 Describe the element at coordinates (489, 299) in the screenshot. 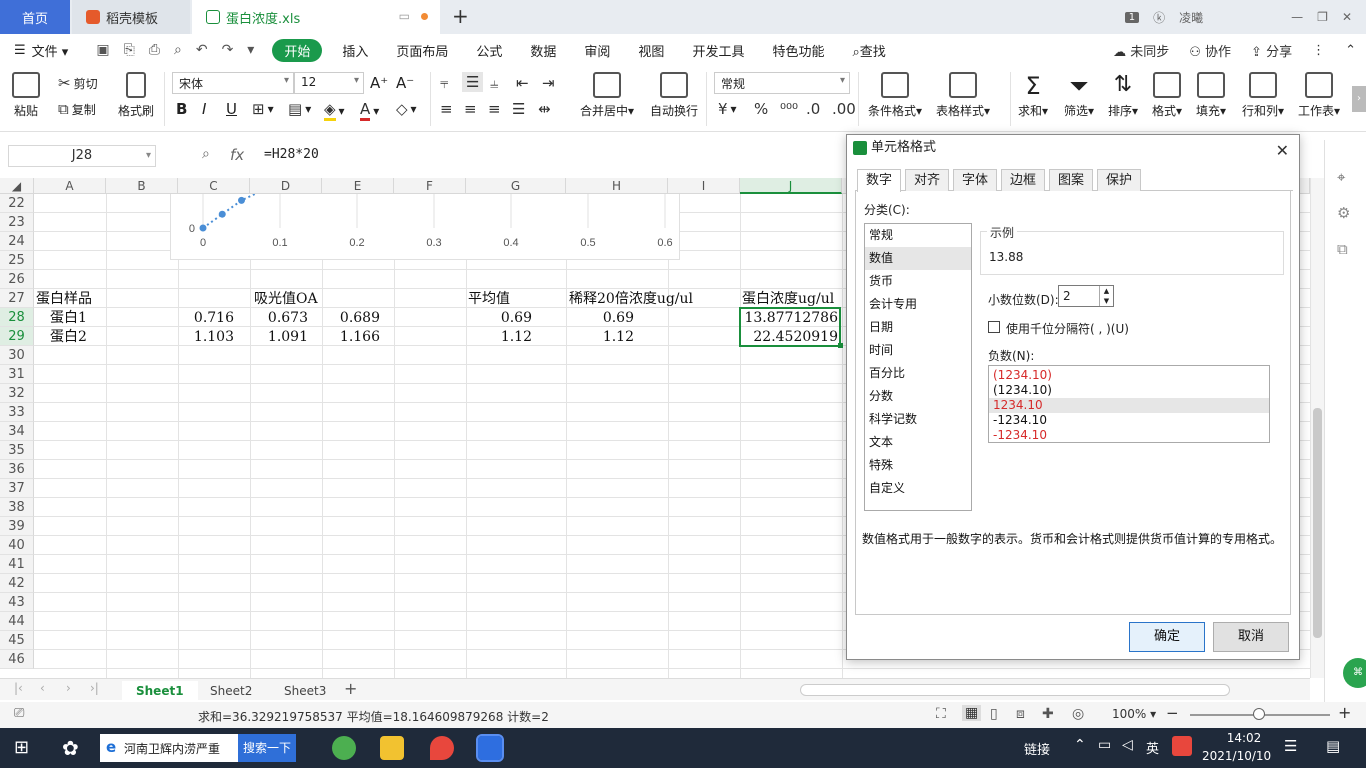

I see `cell-g27: 平均值` at that location.